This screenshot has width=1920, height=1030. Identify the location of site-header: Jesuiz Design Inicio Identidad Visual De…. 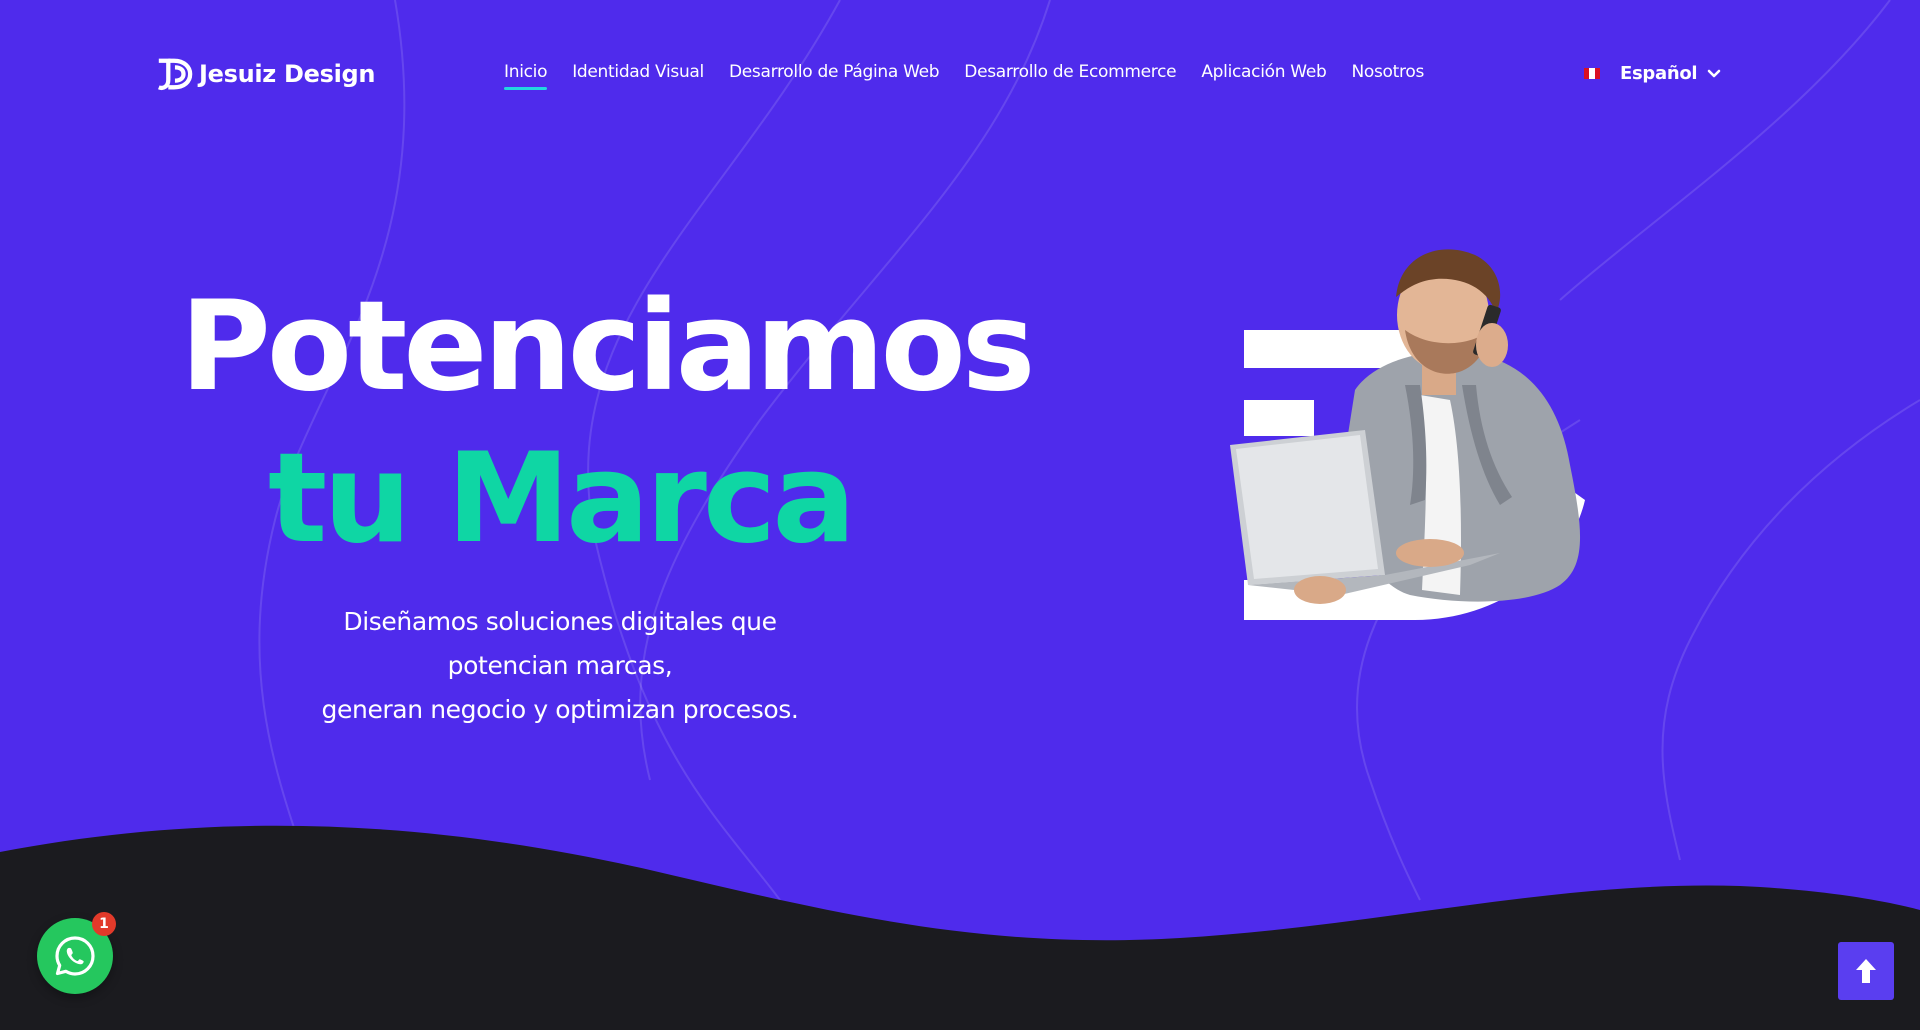
(960, 75).